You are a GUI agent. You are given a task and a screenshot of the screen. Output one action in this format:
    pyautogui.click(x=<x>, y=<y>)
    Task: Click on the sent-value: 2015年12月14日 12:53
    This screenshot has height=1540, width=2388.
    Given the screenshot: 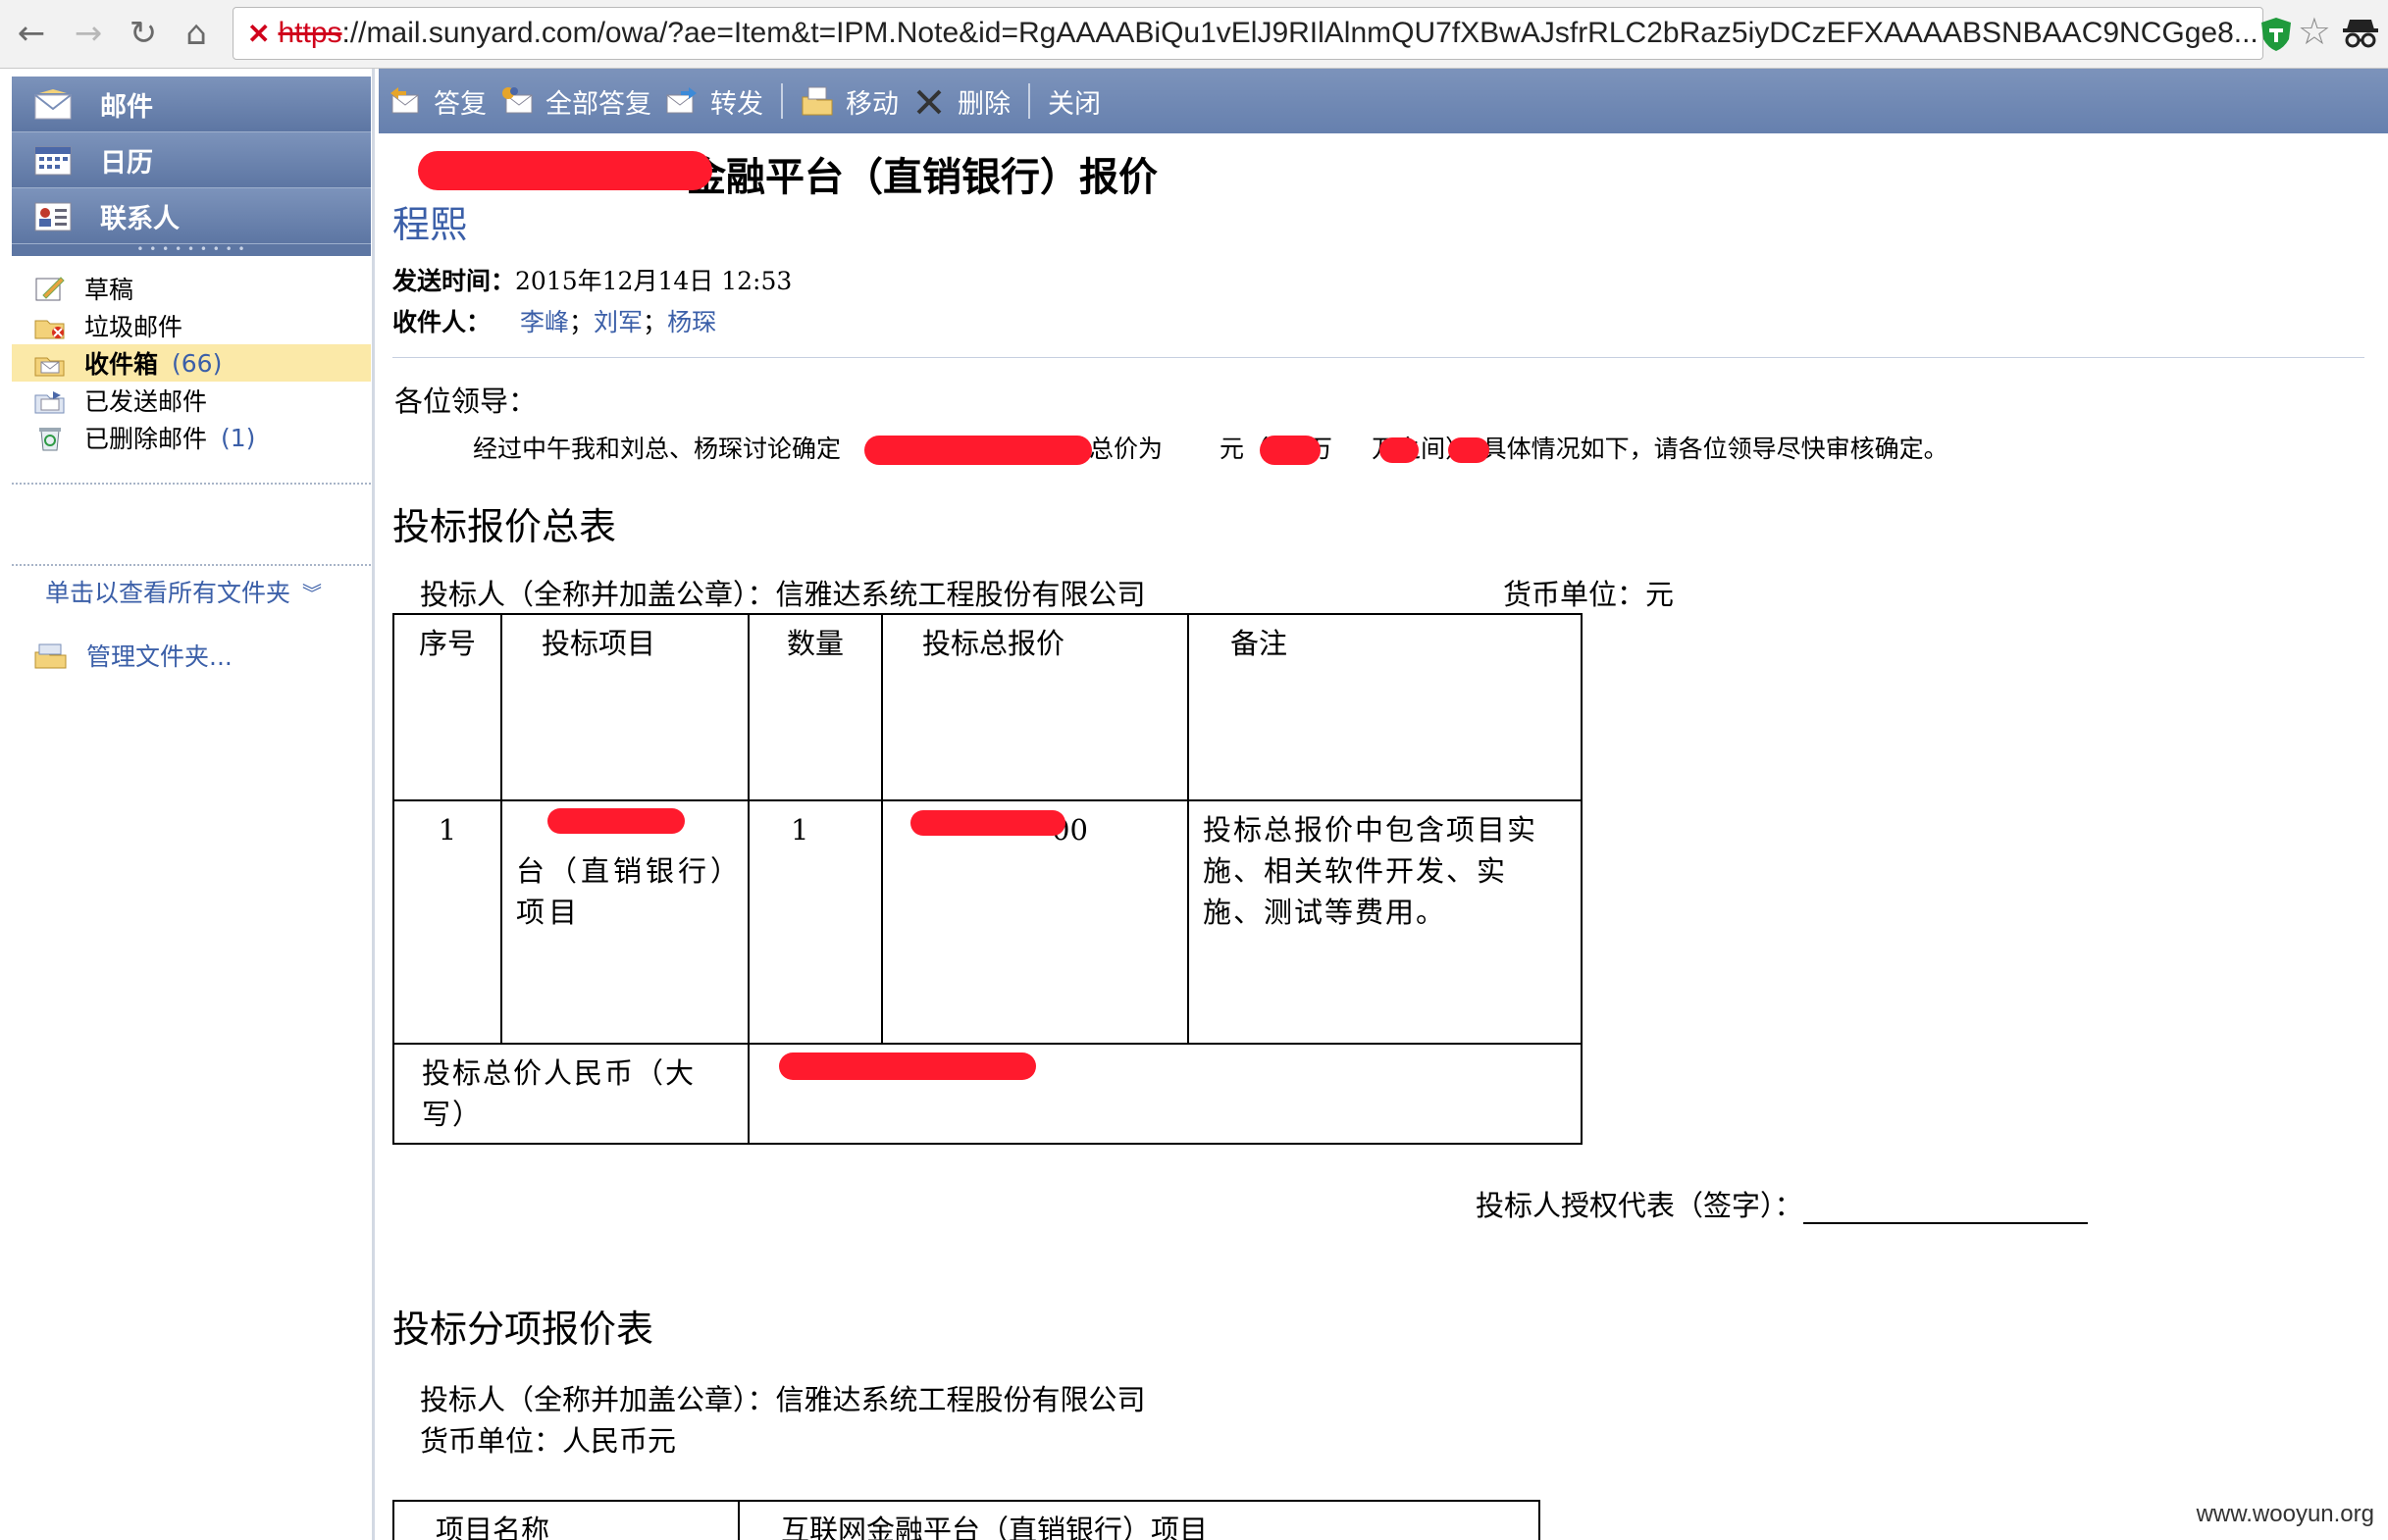 What is the action you would take?
    pyautogui.click(x=654, y=281)
    